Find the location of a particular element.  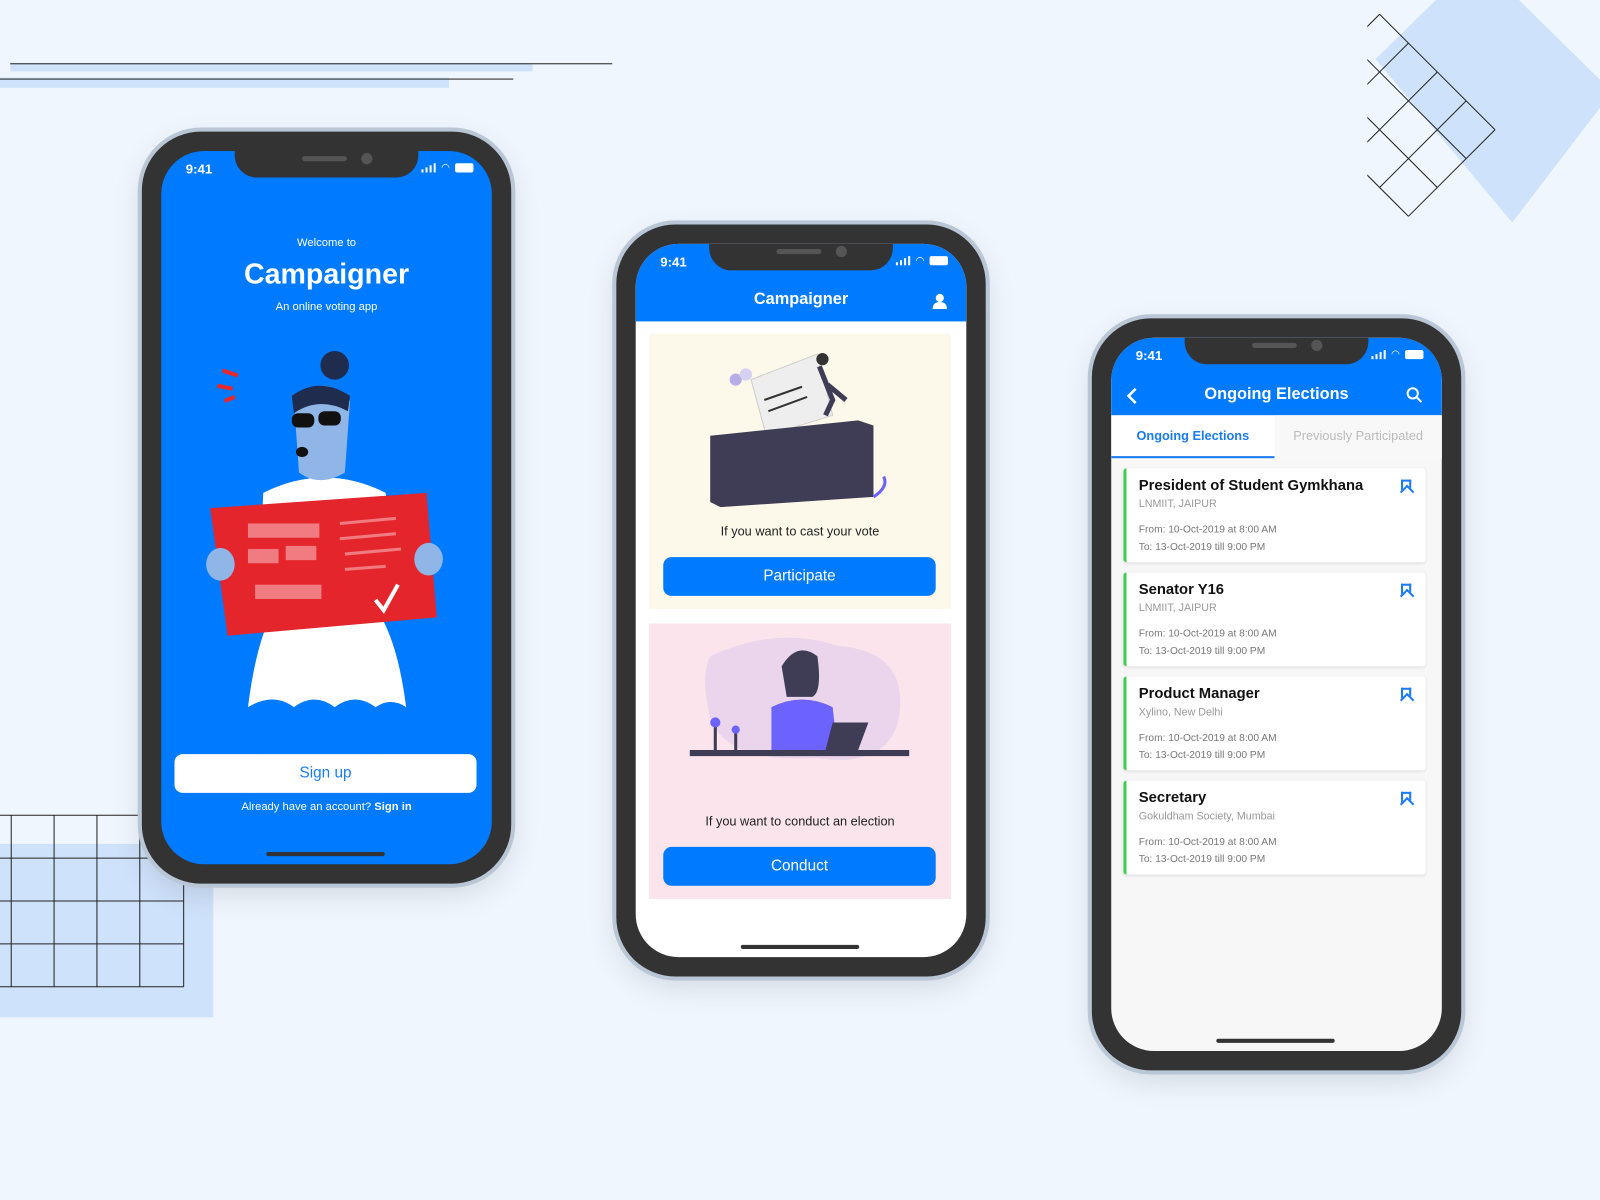

search-icon is located at coordinates (1414, 395).